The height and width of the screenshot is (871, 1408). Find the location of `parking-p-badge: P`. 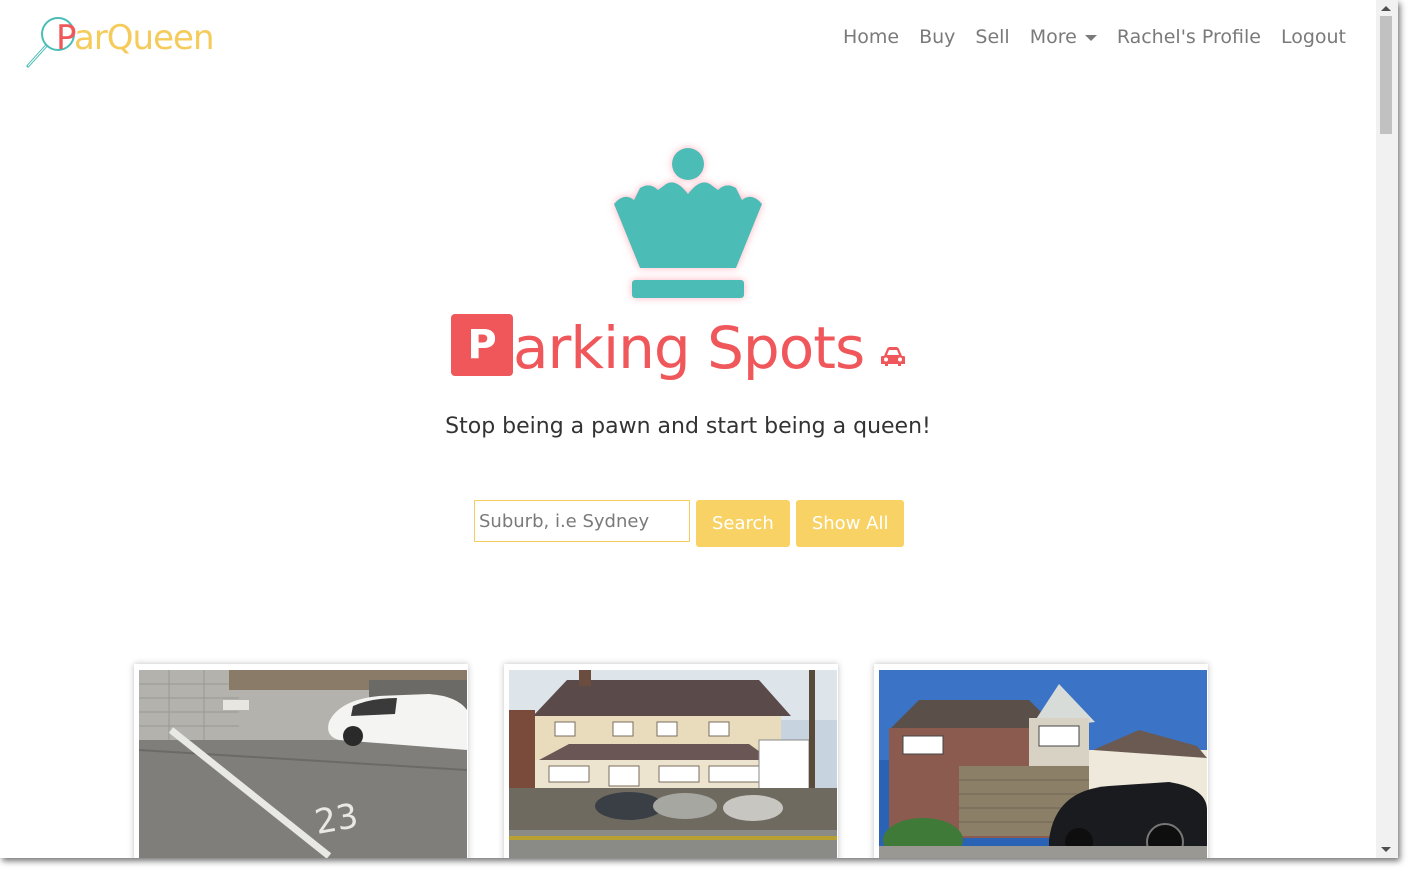

parking-p-badge: P is located at coordinates (482, 345).